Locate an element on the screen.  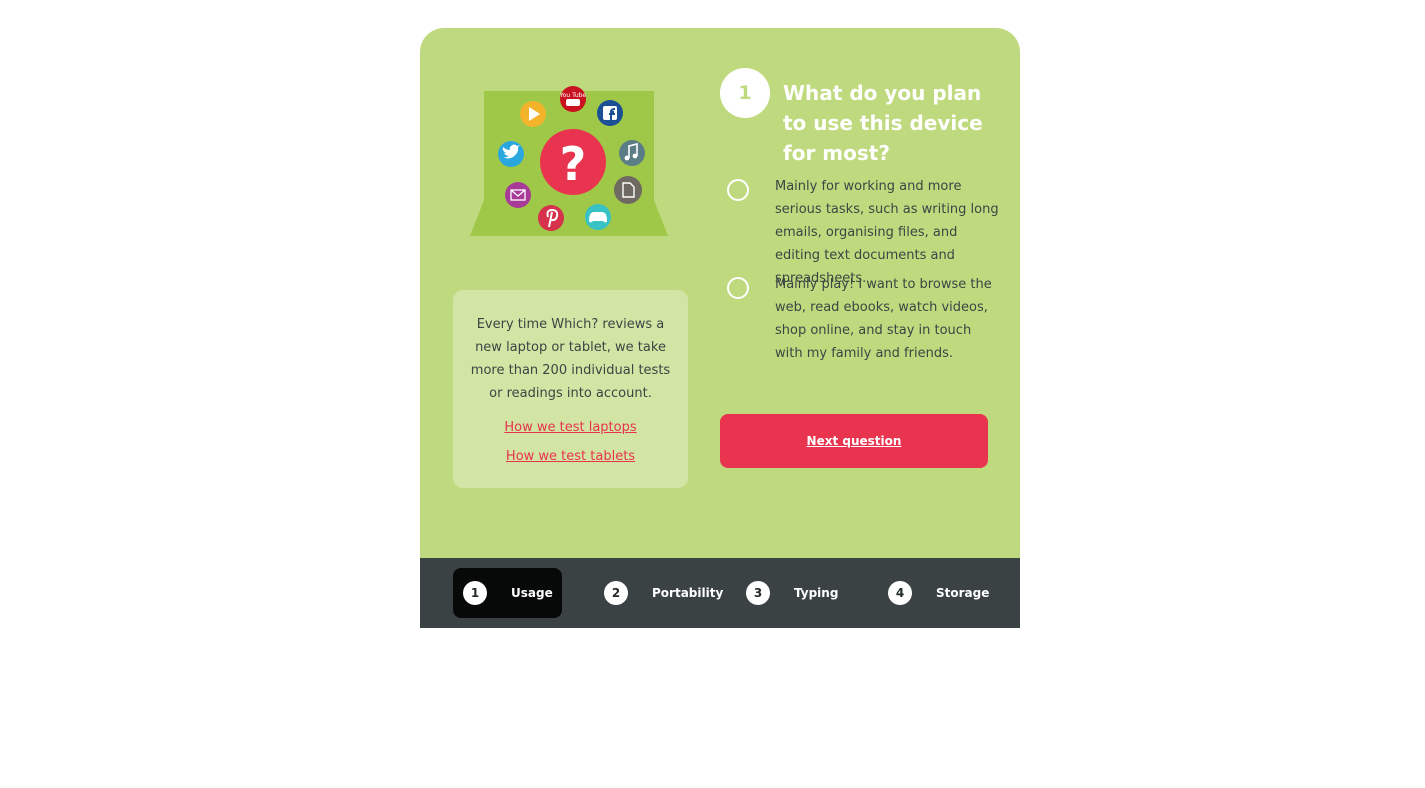
facebook-icon is located at coordinates (610, 113).